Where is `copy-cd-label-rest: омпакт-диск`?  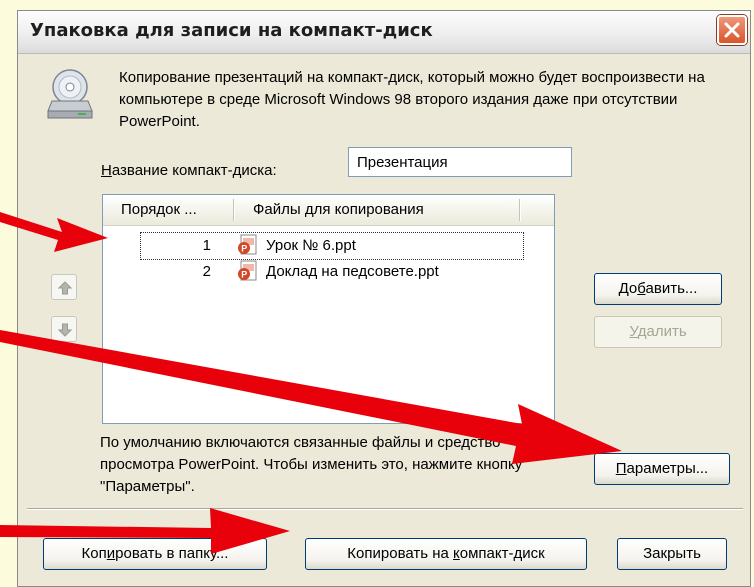
copy-cd-label-rest: омпакт-диск is located at coordinates (502, 553).